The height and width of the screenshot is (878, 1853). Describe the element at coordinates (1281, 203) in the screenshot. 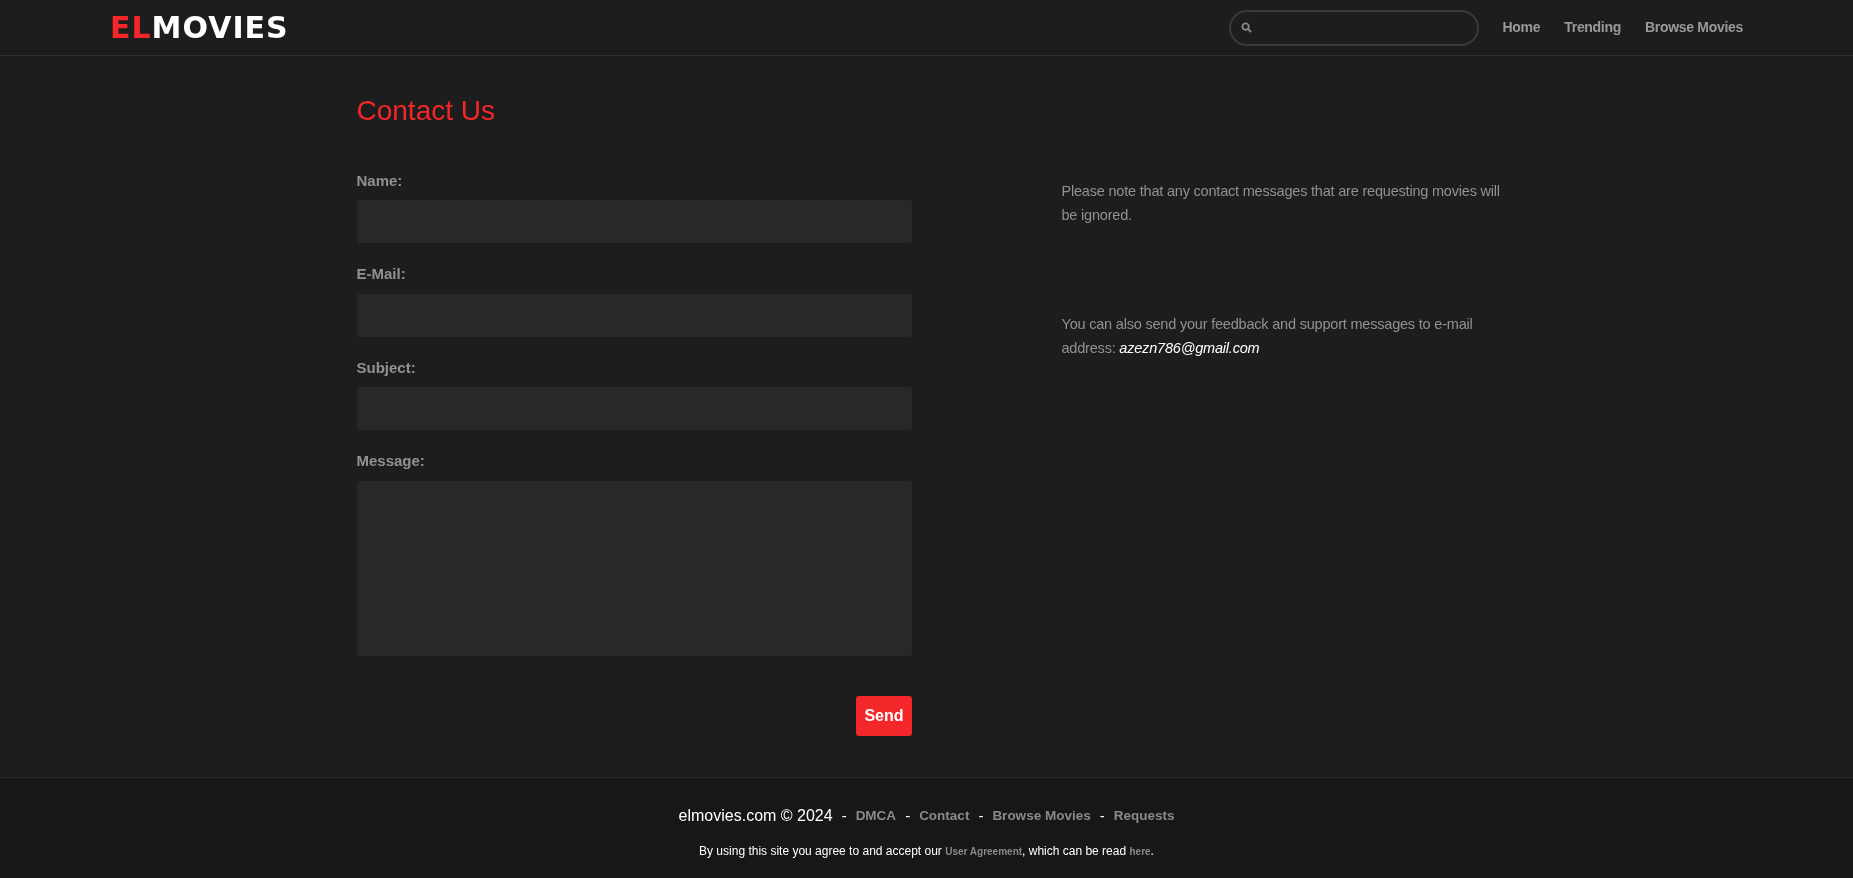

I see `info-note: Please note that any contact messages that are requesting movies will be ignored.` at that location.